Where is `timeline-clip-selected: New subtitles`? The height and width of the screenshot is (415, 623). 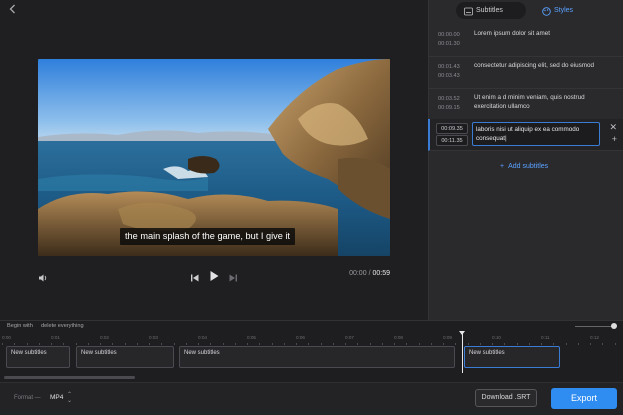 timeline-clip-selected: New subtitles is located at coordinates (512, 357).